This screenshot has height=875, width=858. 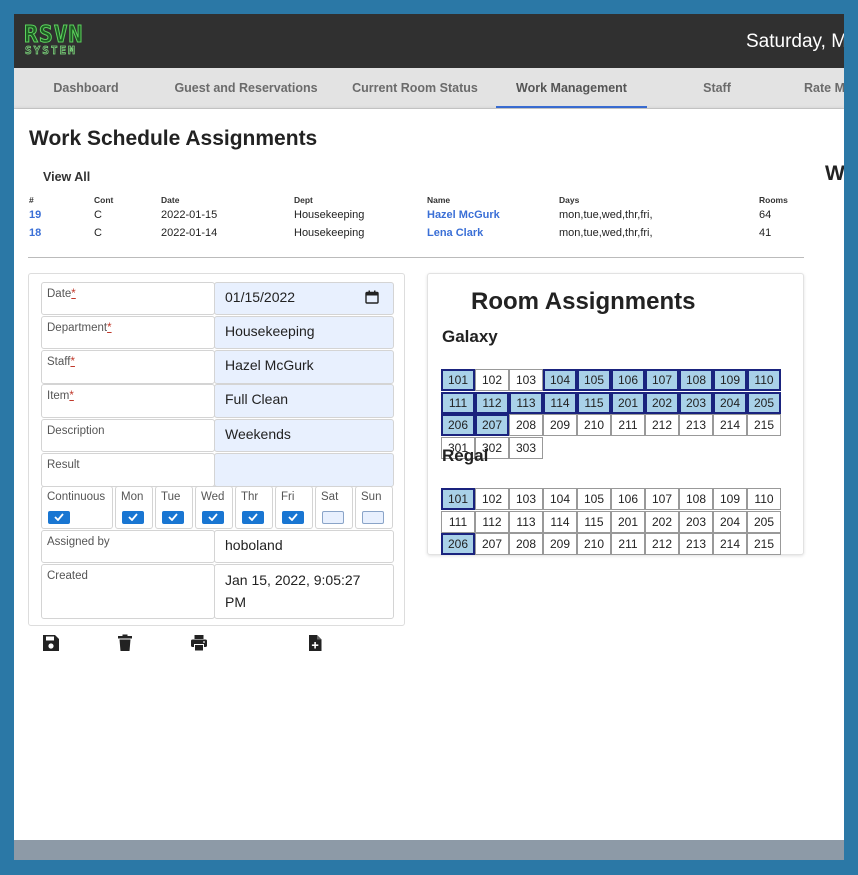 What do you see at coordinates (526, 402) in the screenshot?
I see `room-galaxy-113: 113` at bounding box center [526, 402].